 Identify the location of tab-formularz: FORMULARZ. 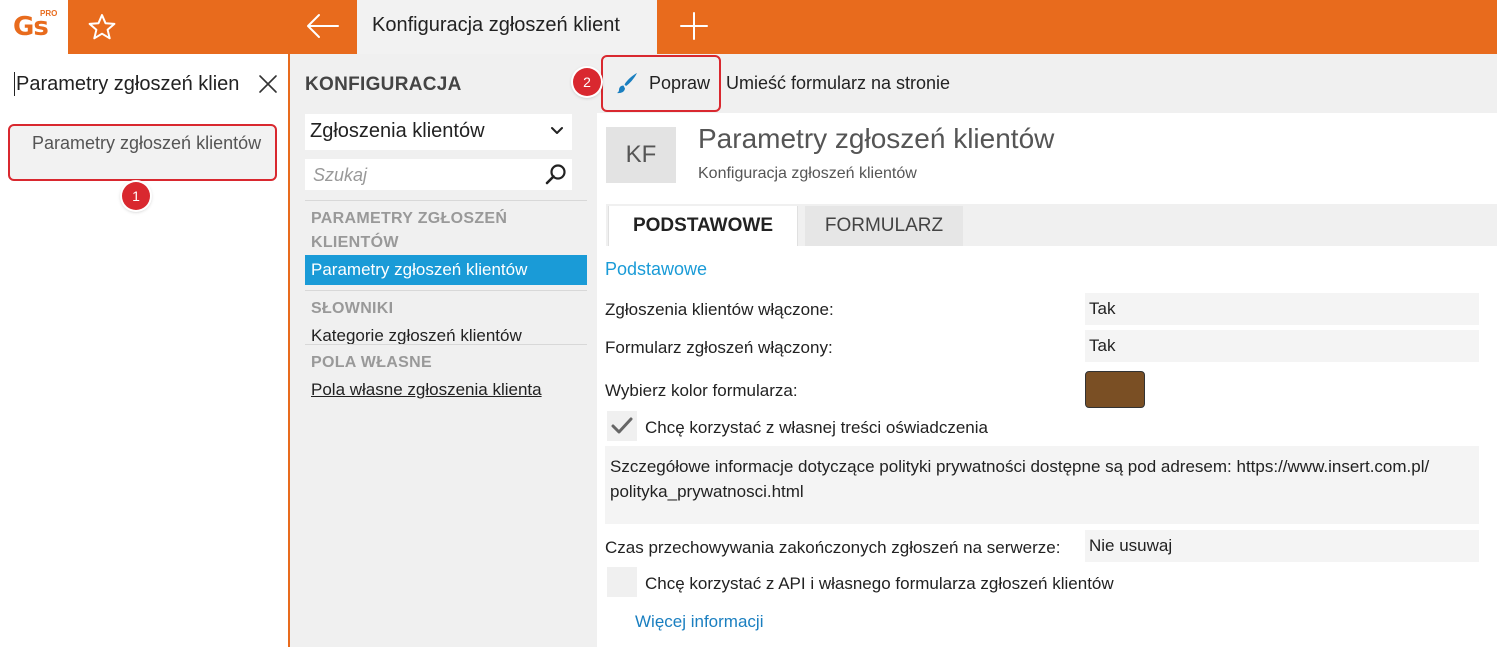
(884, 226).